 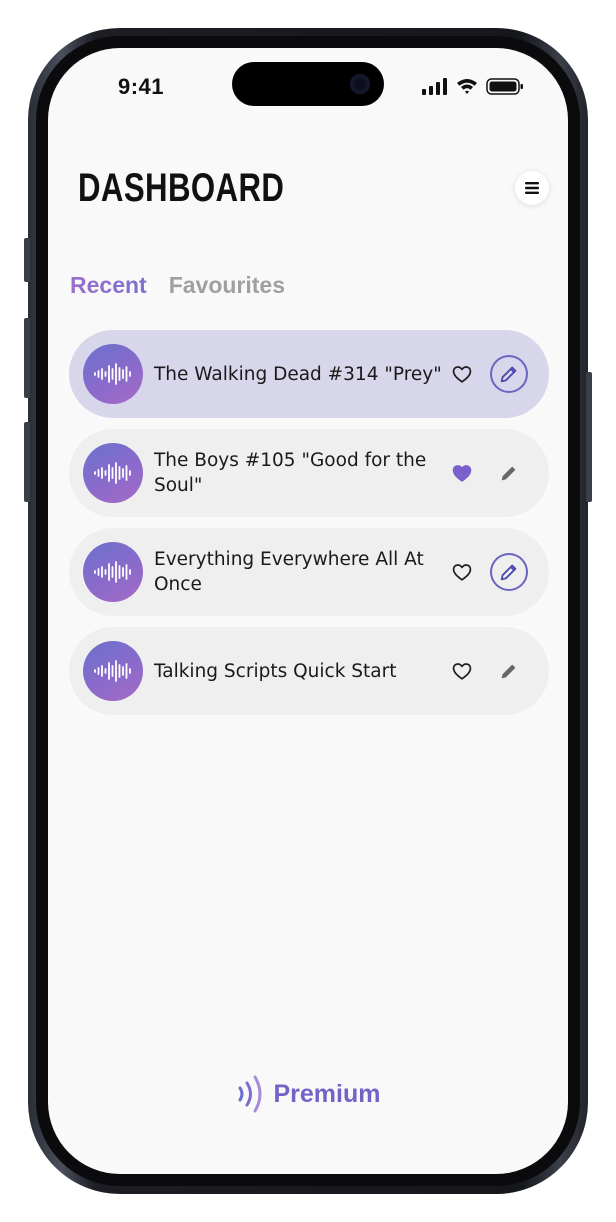 What do you see at coordinates (27, 462) in the screenshot?
I see `volume-down-button` at bounding box center [27, 462].